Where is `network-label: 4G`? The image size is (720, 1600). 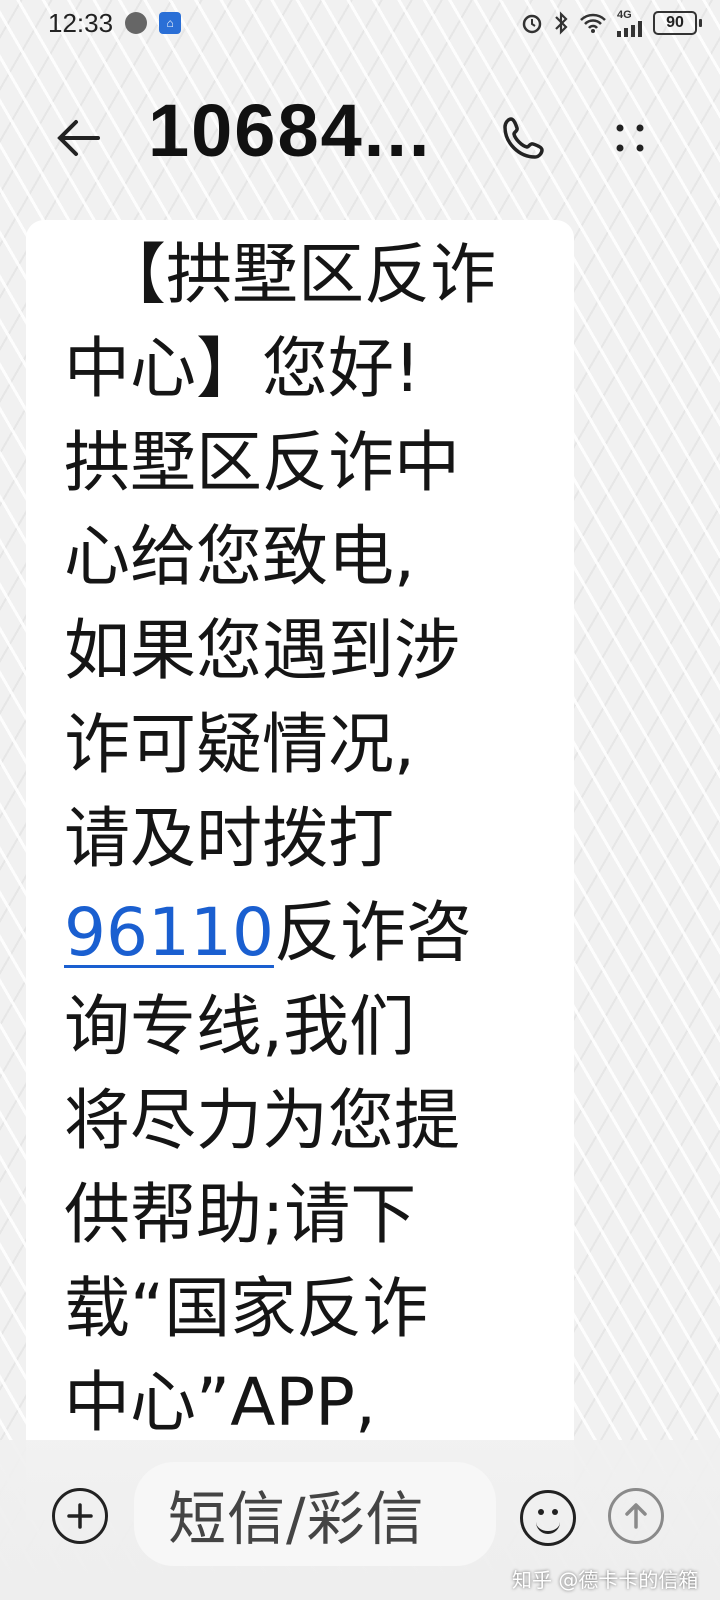 network-label: 4G is located at coordinates (624, 14).